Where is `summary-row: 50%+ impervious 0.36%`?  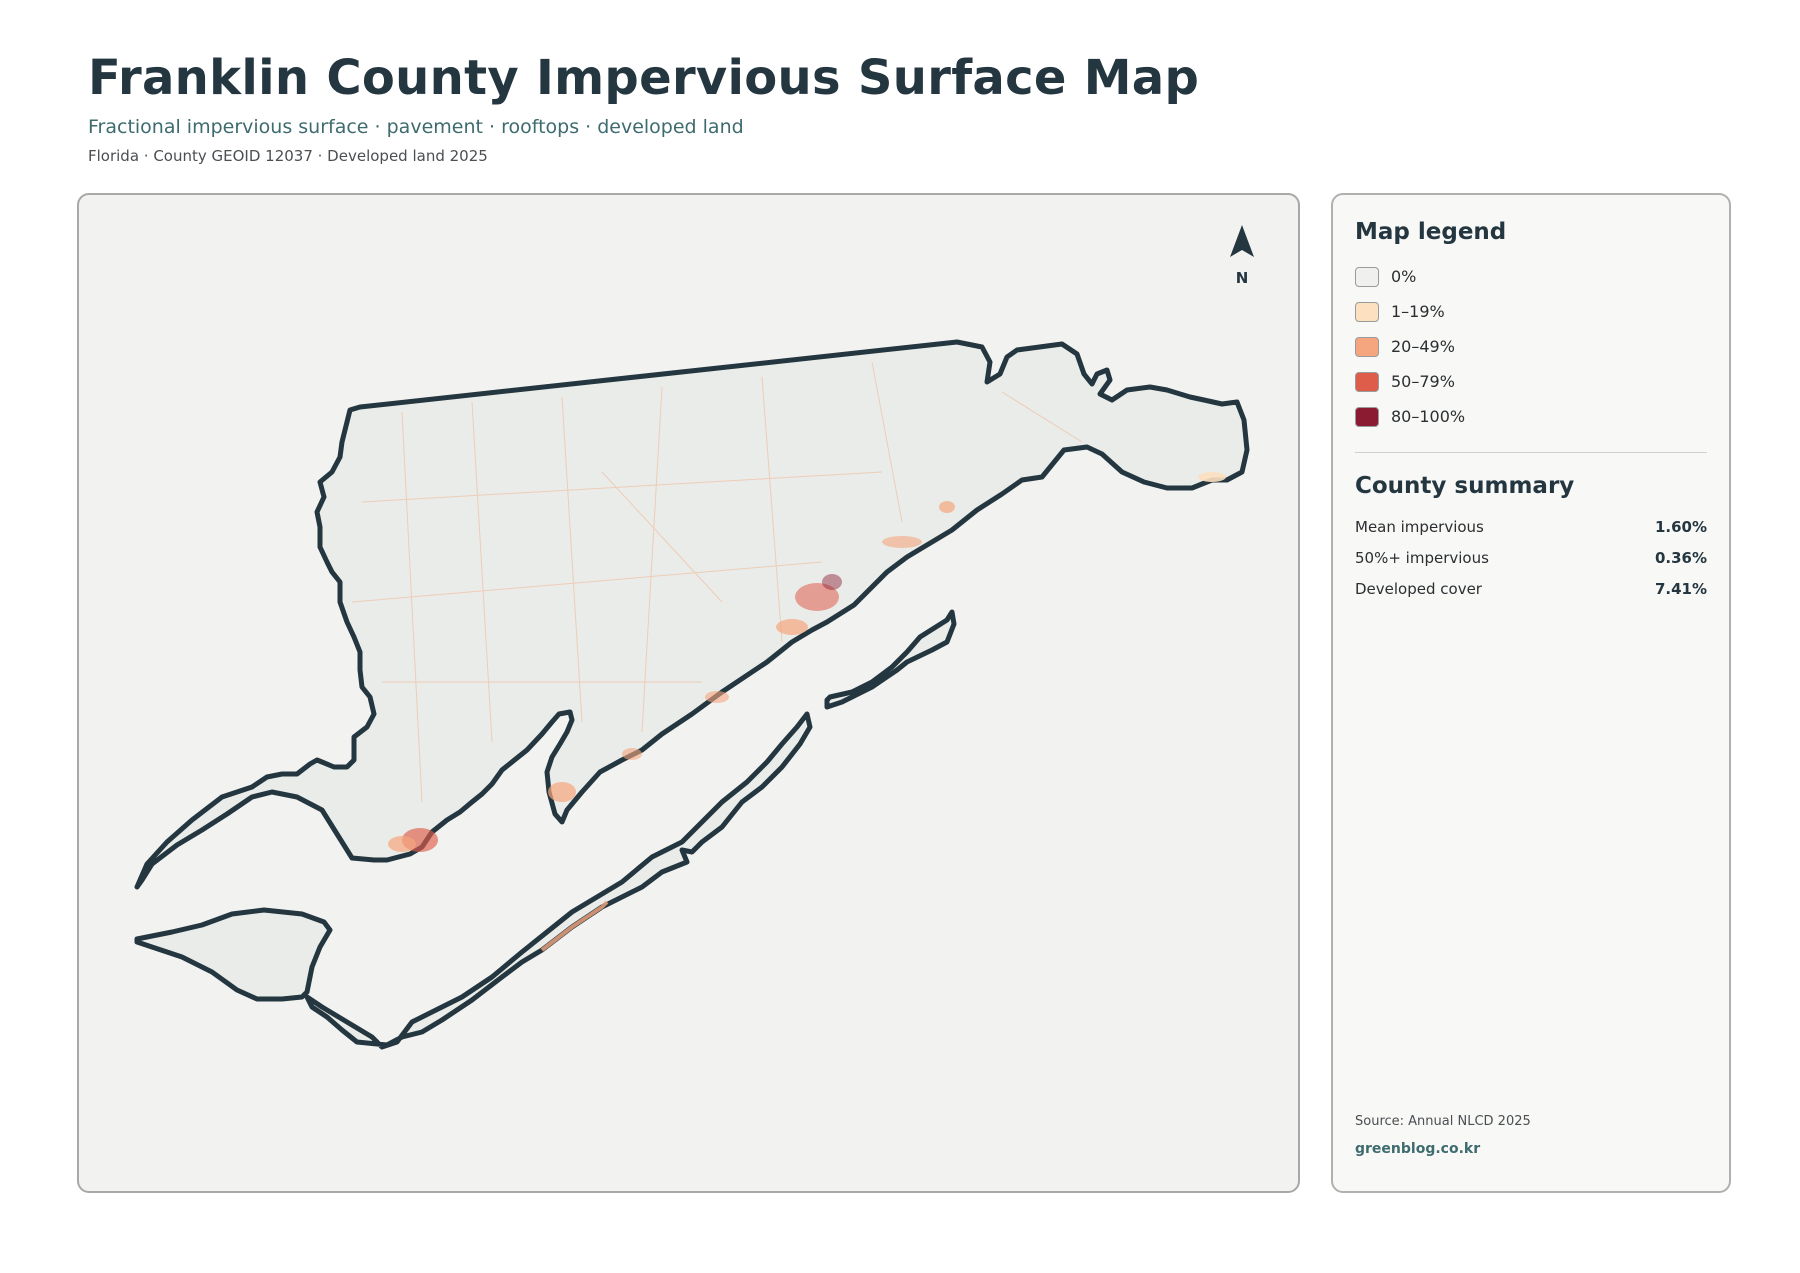 summary-row: 50%+ impervious 0.36% is located at coordinates (1531, 557).